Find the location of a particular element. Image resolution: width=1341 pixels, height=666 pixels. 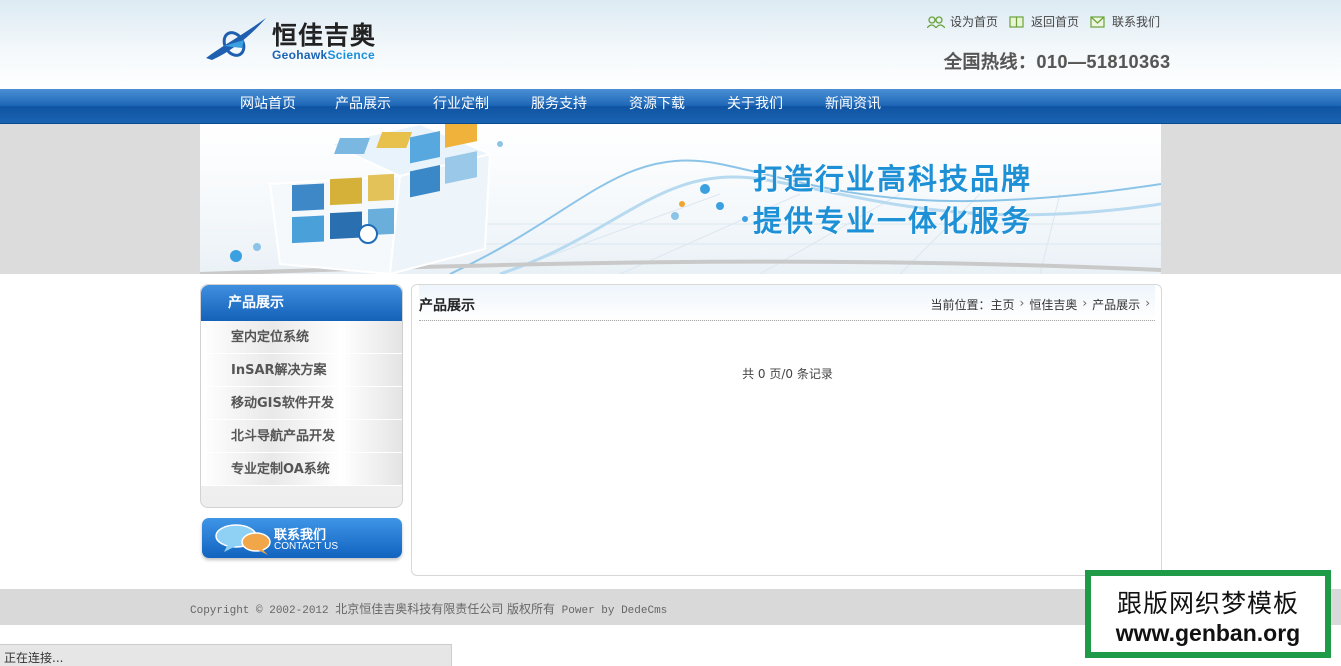

mail-icon is located at coordinates (1097, 21).